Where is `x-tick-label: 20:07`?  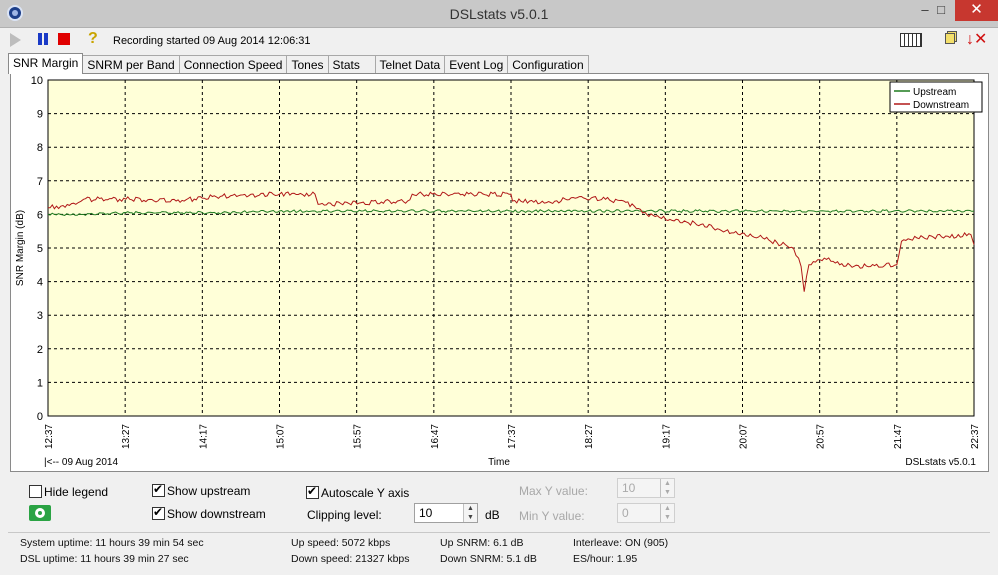
x-tick-label: 20:07 is located at coordinates (744, 436).